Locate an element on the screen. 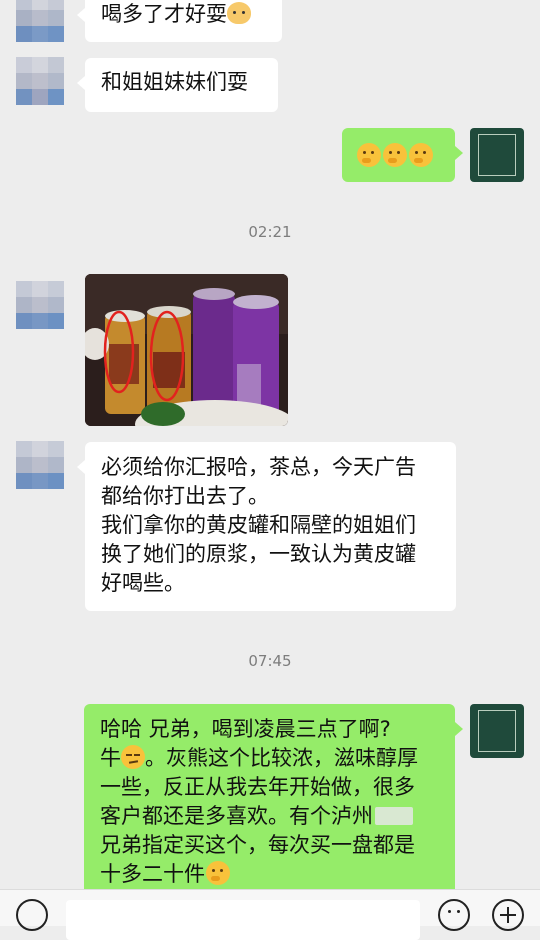 The width and height of the screenshot is (540, 940). message-bubble-incoming: 和姐姐妹妹们耍 is located at coordinates (177, 85).